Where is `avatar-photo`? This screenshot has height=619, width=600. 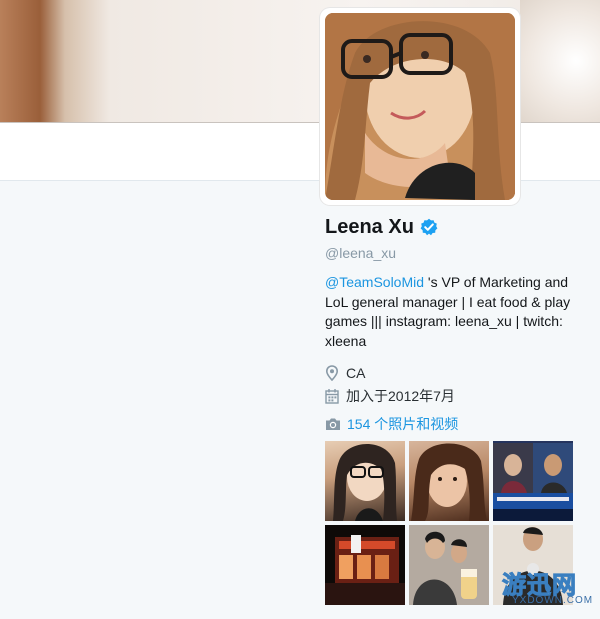 avatar-photo is located at coordinates (420, 106).